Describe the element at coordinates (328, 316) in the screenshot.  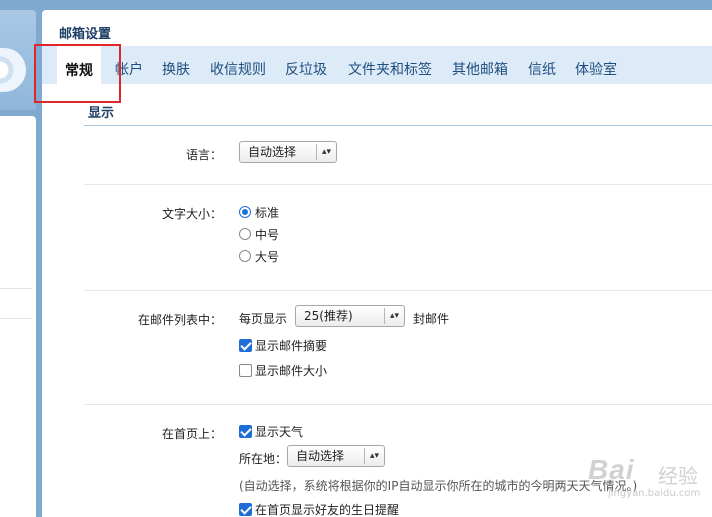
I see `per-page-select-value: 25(推荐)` at that location.